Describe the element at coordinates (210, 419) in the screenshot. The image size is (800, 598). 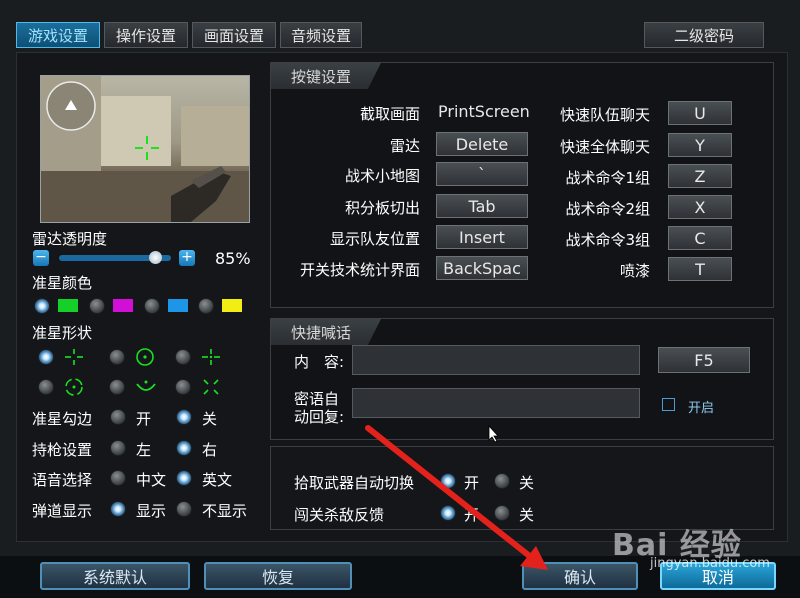
I see `outline-off-label: 关` at that location.